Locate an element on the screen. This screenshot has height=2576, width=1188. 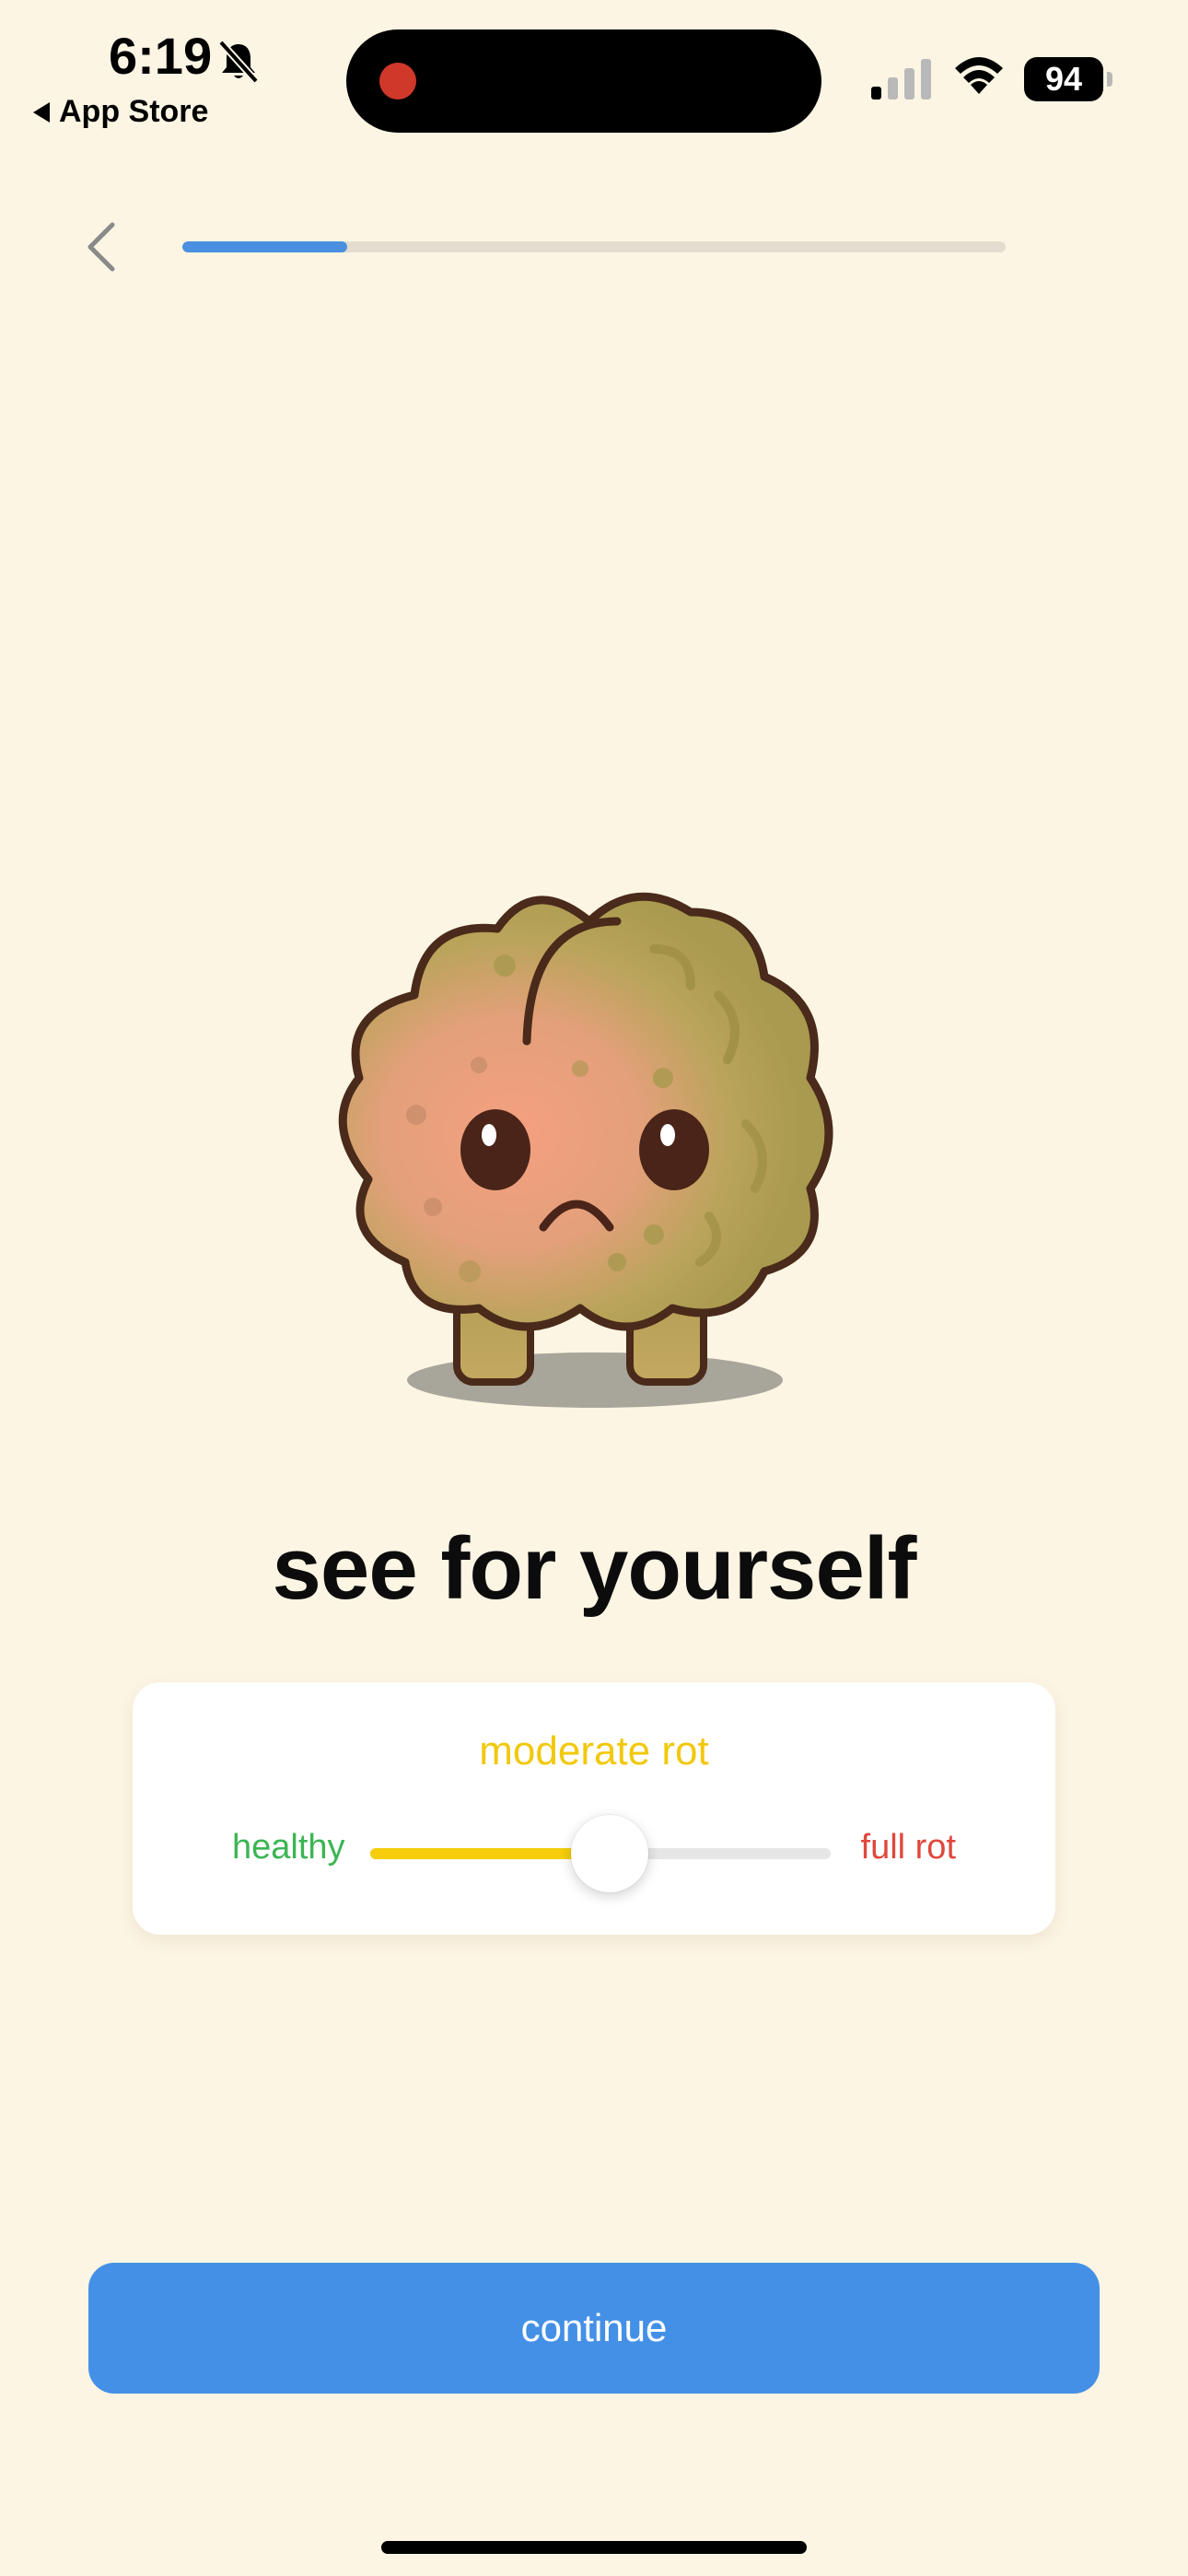
battery-icon: 94 is located at coordinates (1068, 79).